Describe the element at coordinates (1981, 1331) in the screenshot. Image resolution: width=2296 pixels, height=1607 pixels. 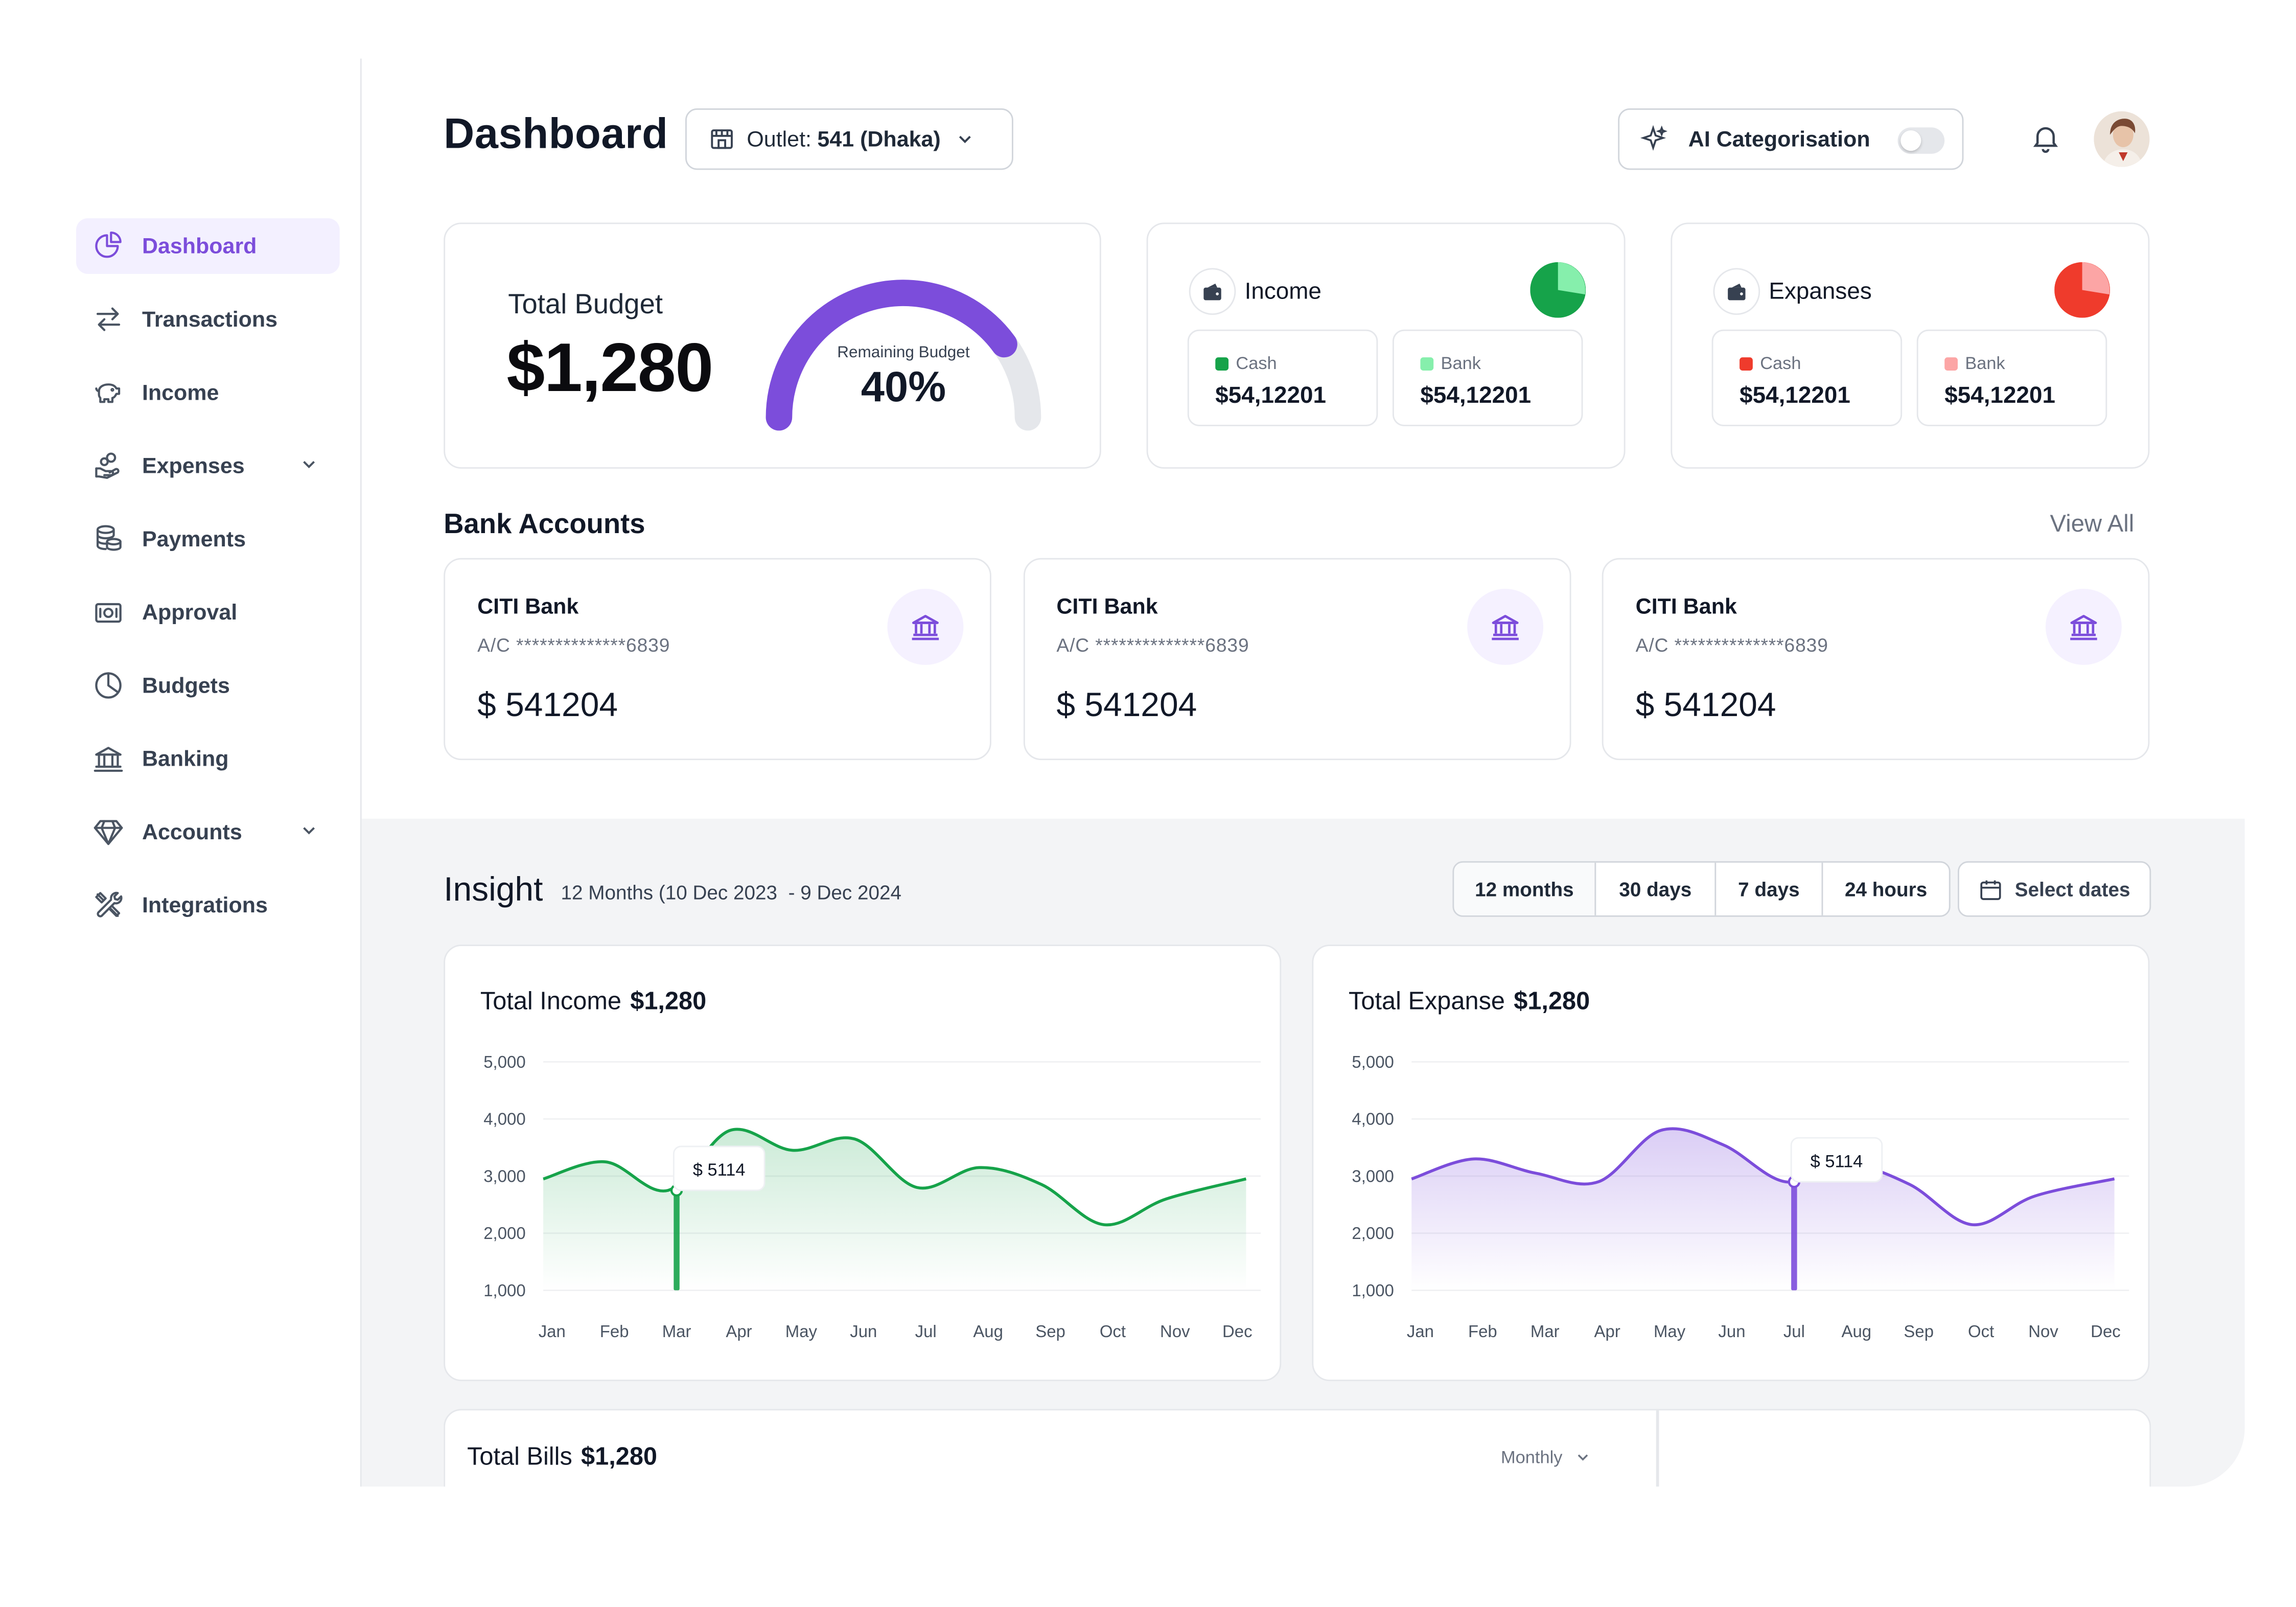
I see `x-tick-label: Oct` at that location.